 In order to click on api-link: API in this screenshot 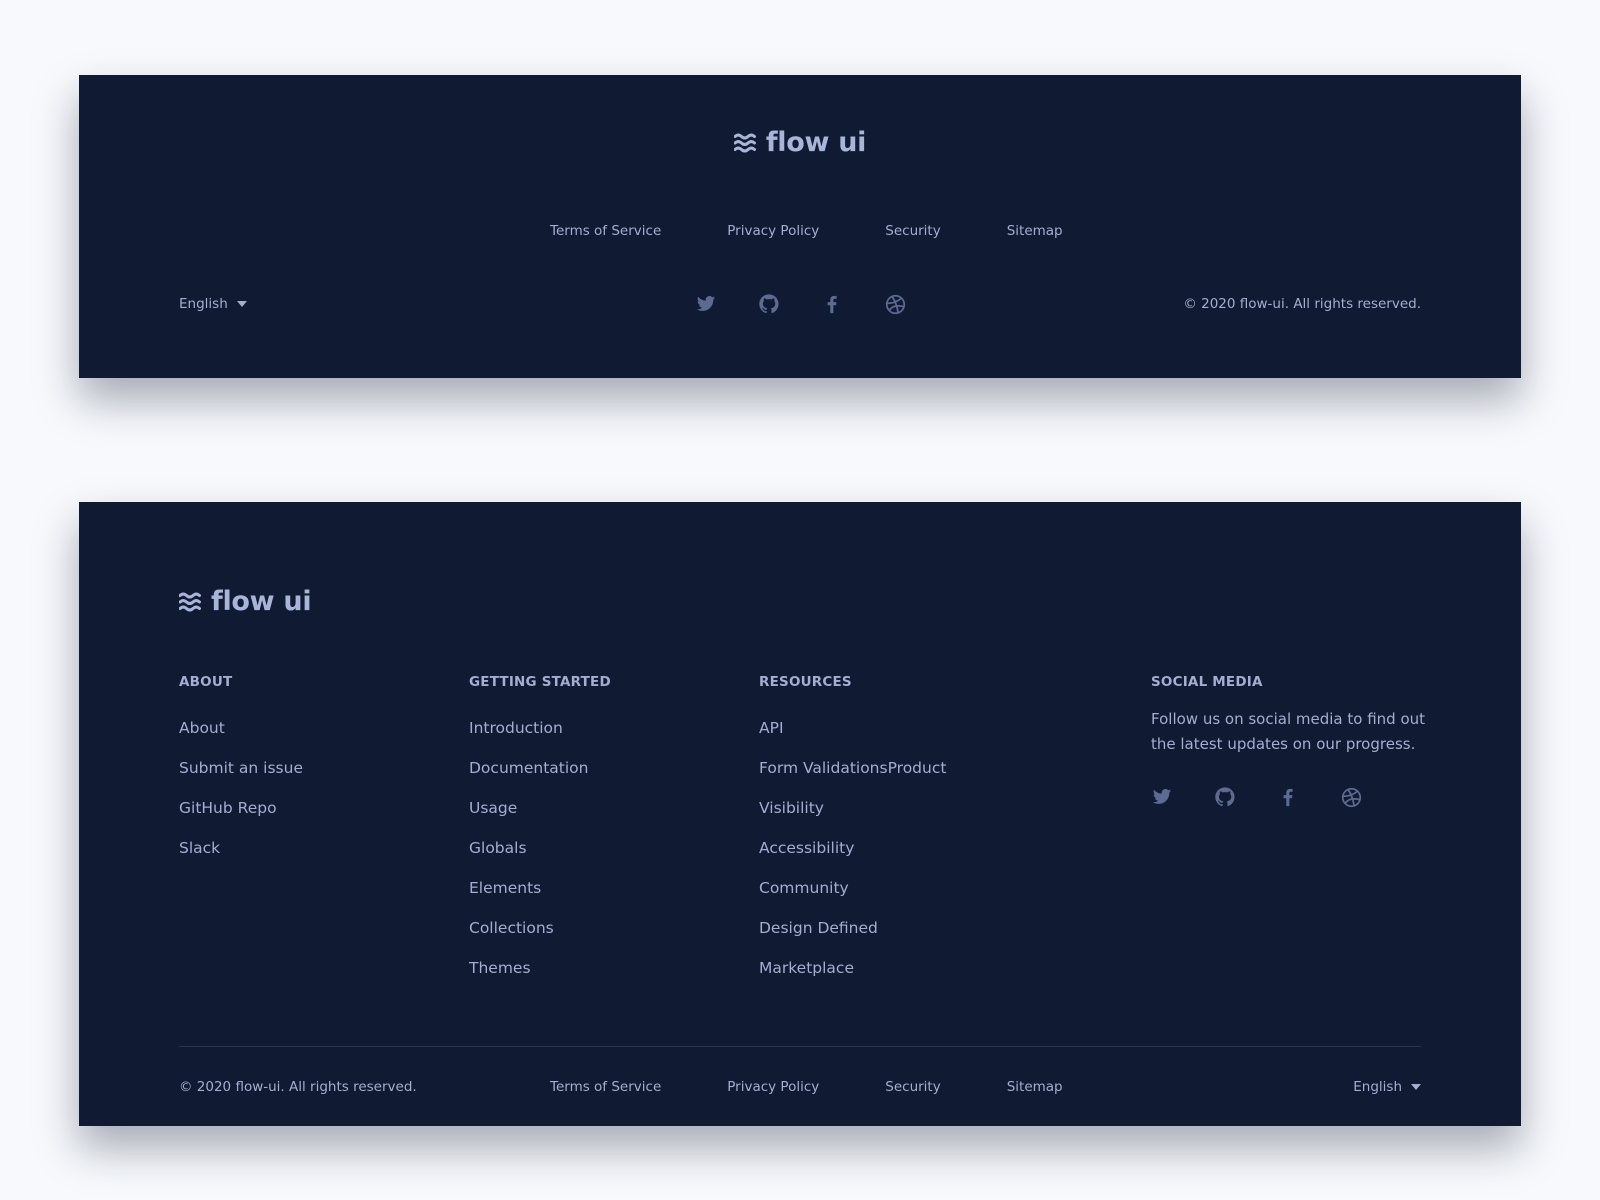, I will do `click(771, 728)`.